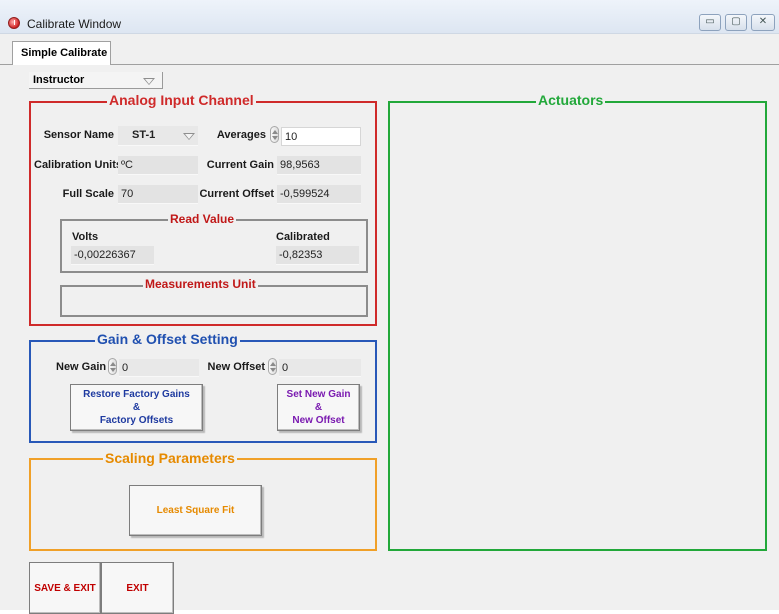  I want to click on actuators-title: Actuators, so click(571, 100).